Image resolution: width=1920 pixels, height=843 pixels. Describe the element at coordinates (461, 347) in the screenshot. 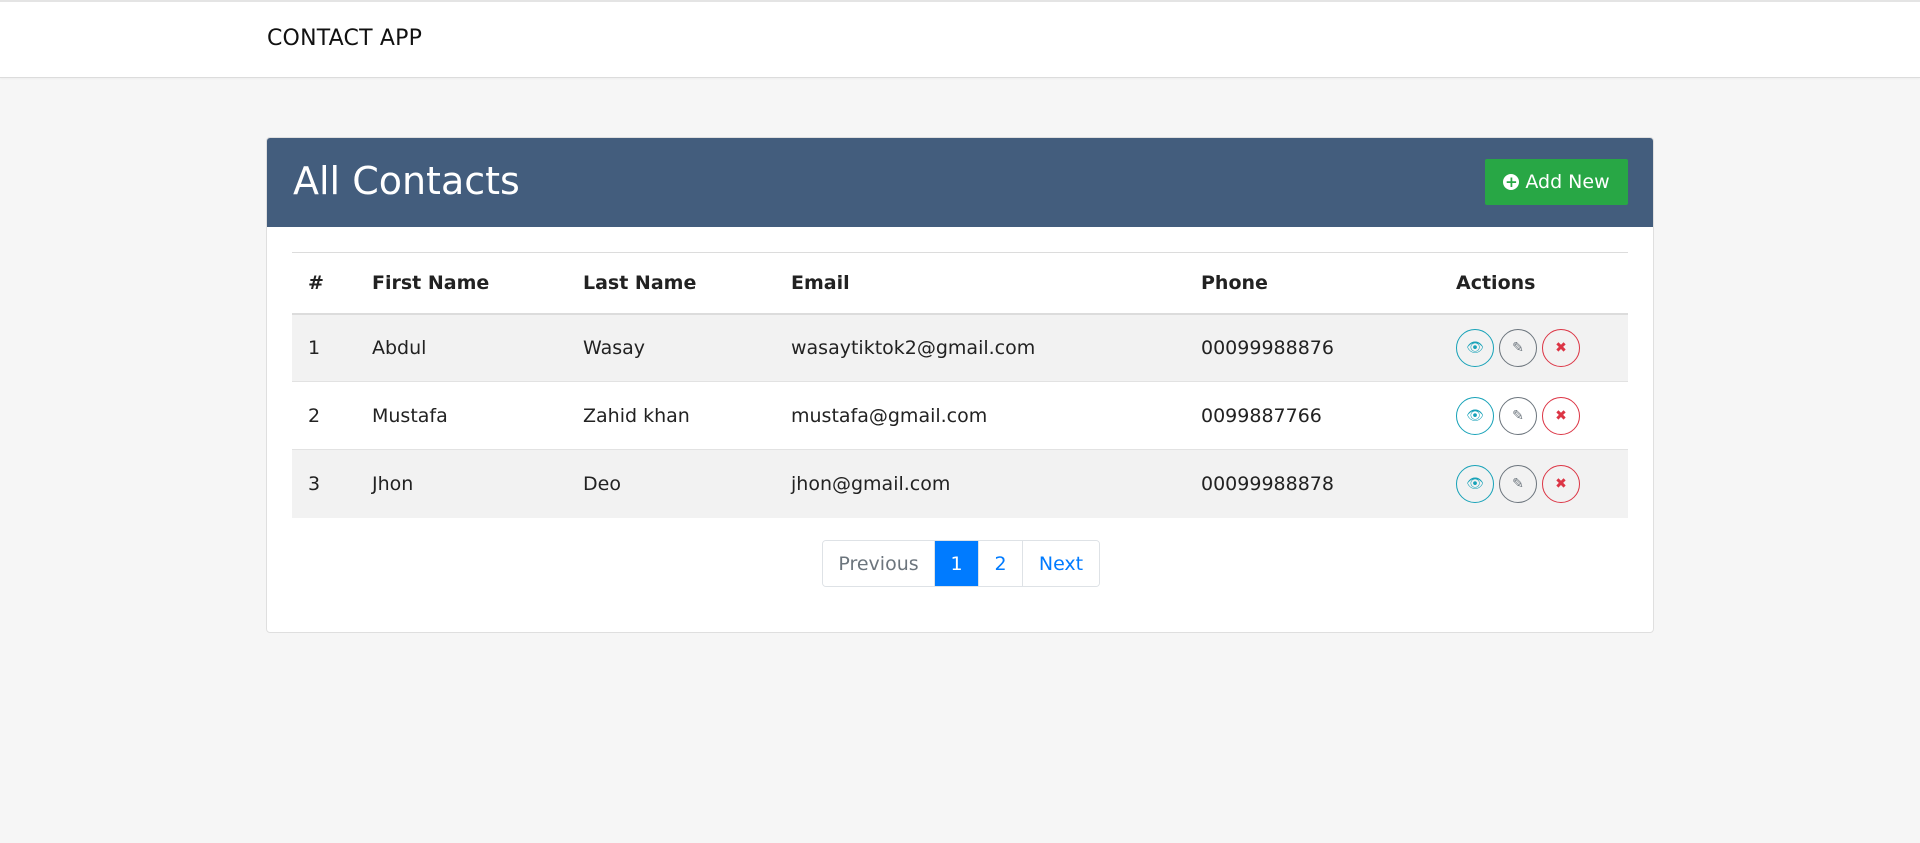

I see `cell-first-name: Abdul` at that location.